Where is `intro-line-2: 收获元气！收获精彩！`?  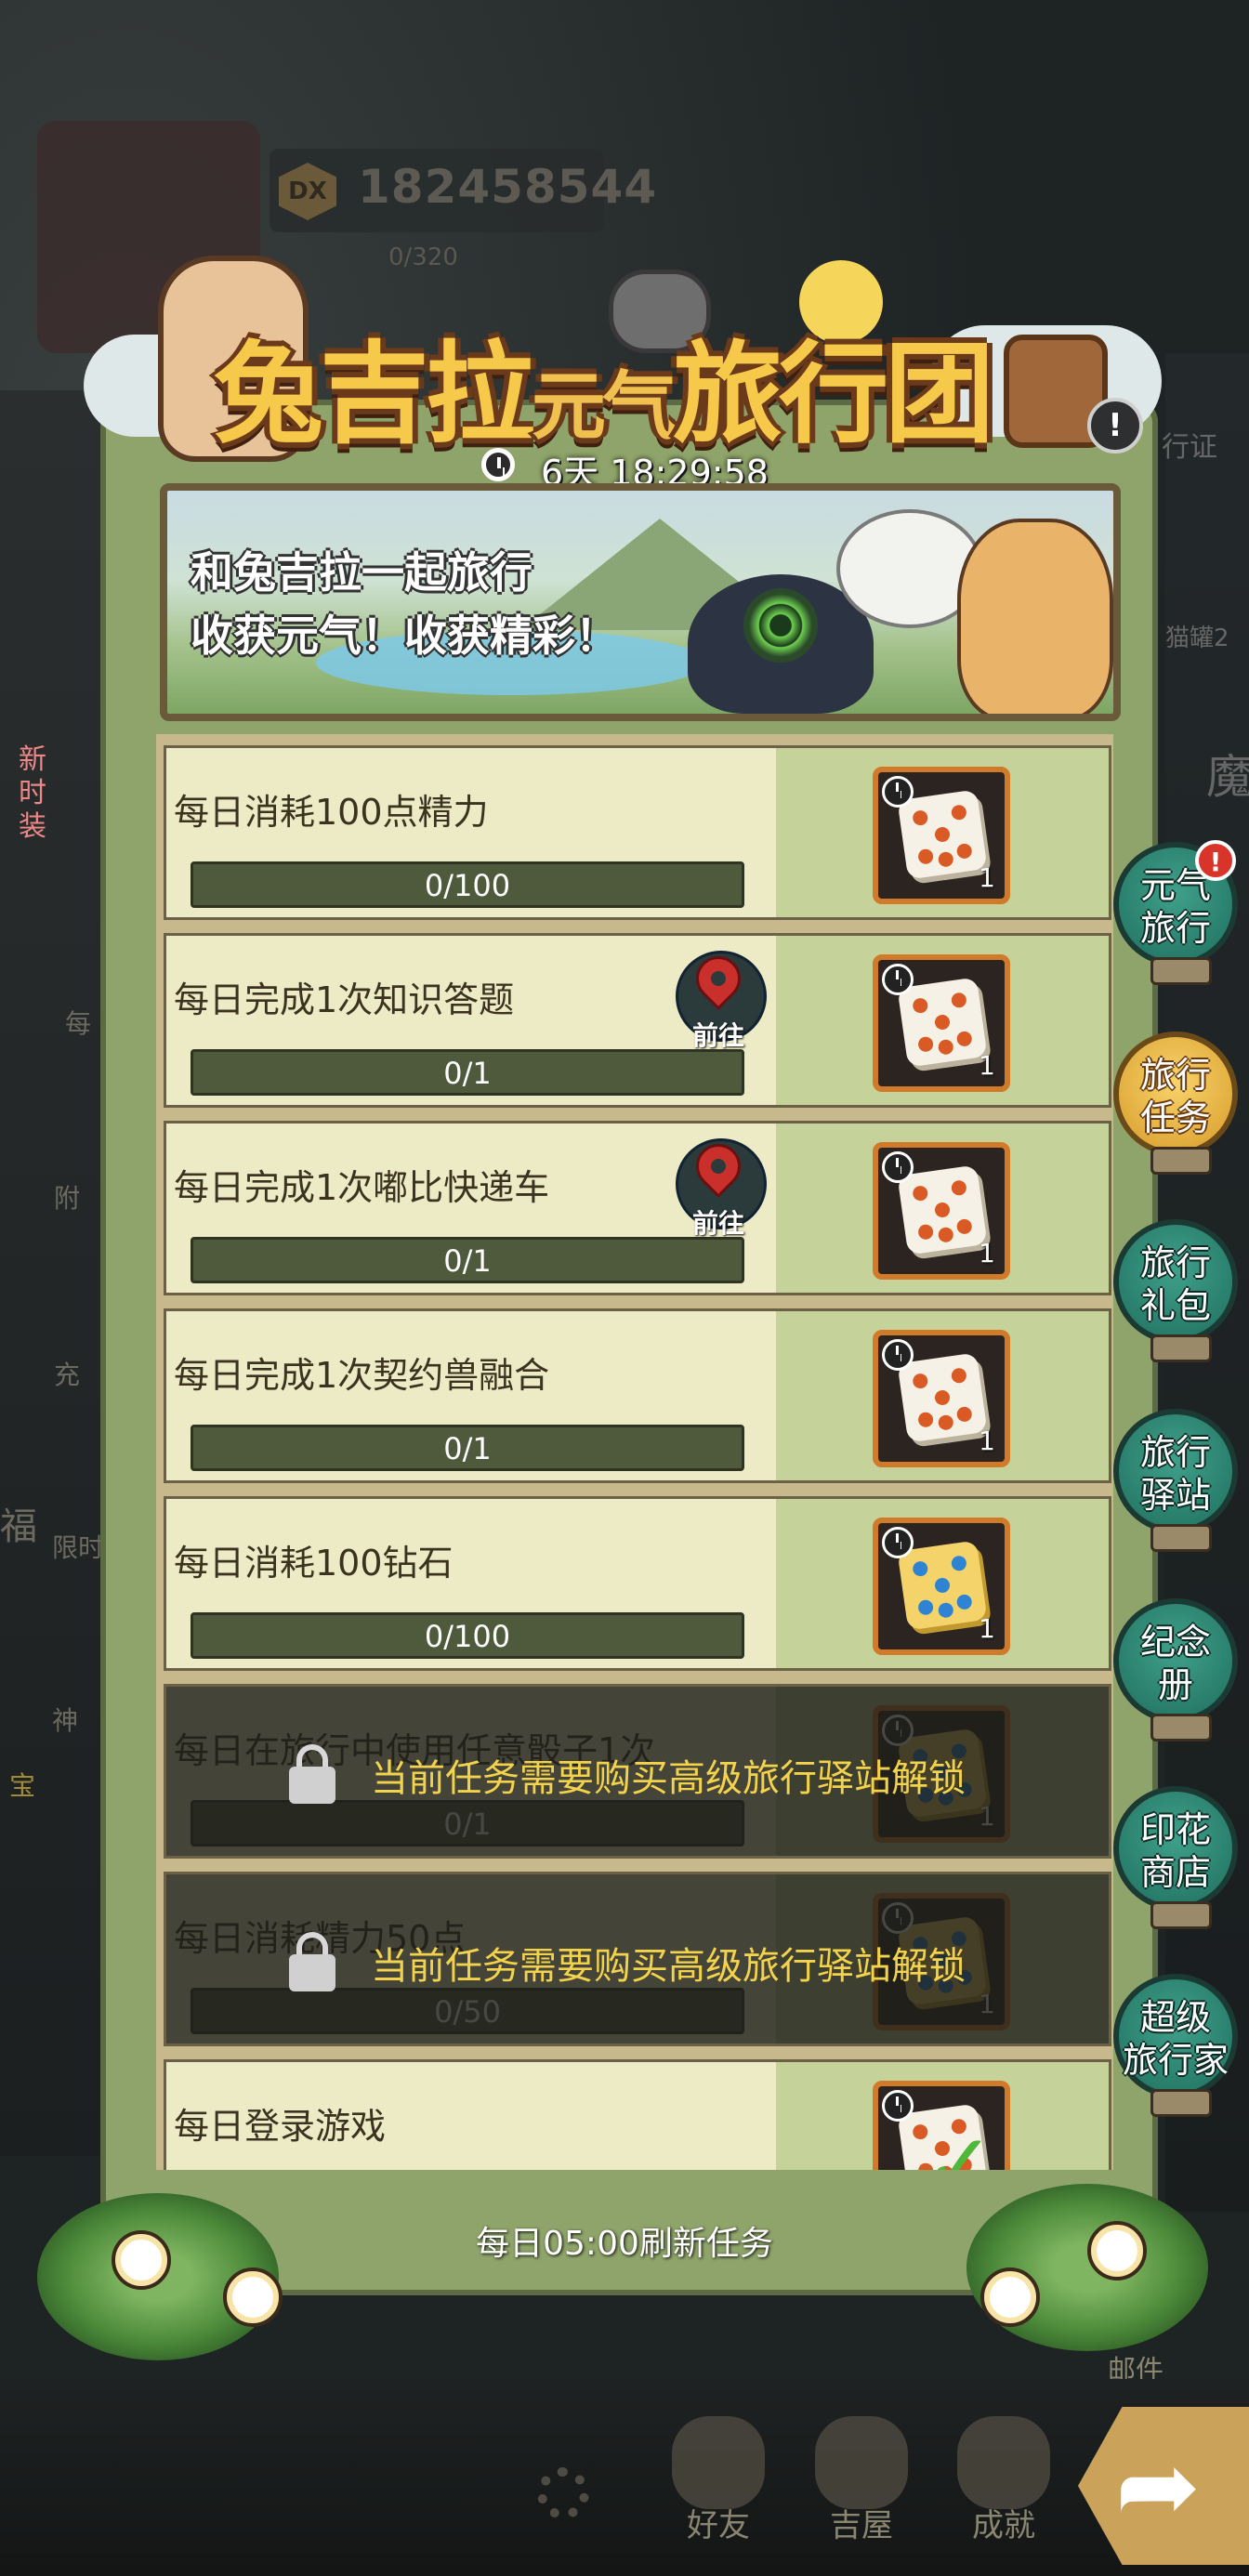
intro-line-2: 收获元气！收获精彩！ is located at coordinates (404, 636).